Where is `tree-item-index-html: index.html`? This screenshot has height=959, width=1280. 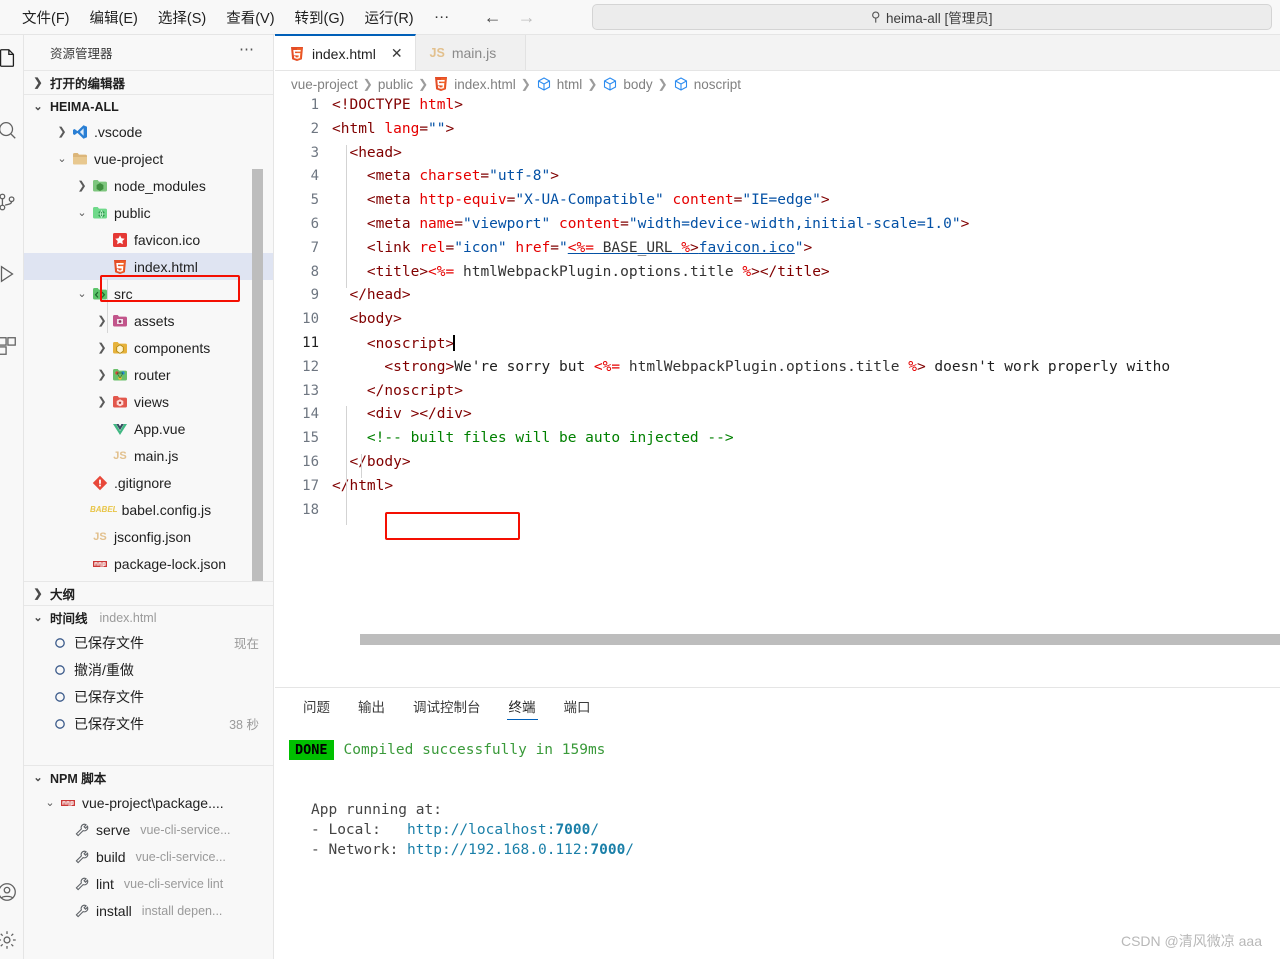 tree-item-index-html: index.html is located at coordinates (148, 266).